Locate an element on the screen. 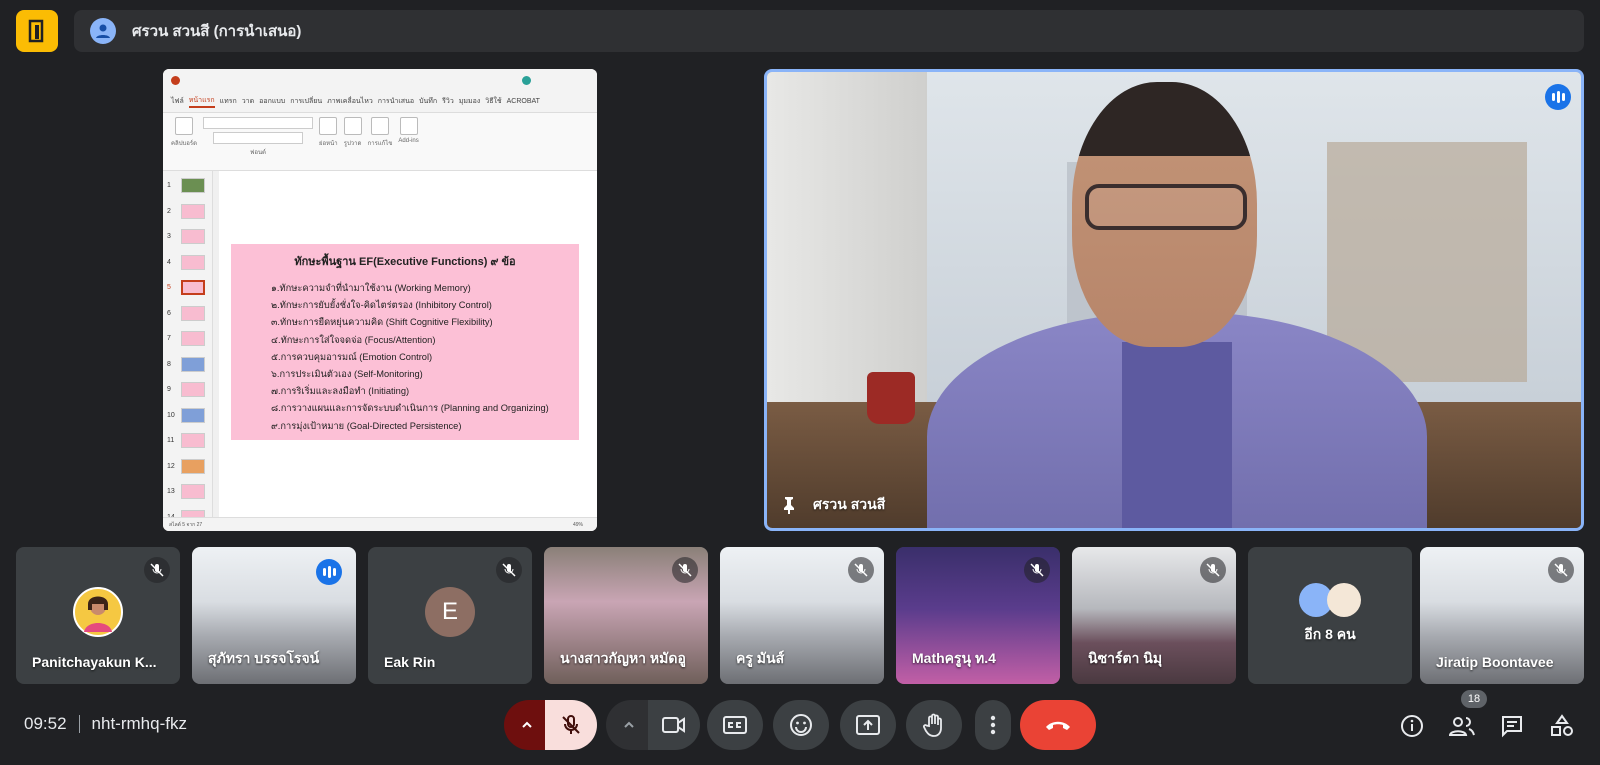 This screenshot has width=1600, height=765. chat-button is located at coordinates (1512, 726).